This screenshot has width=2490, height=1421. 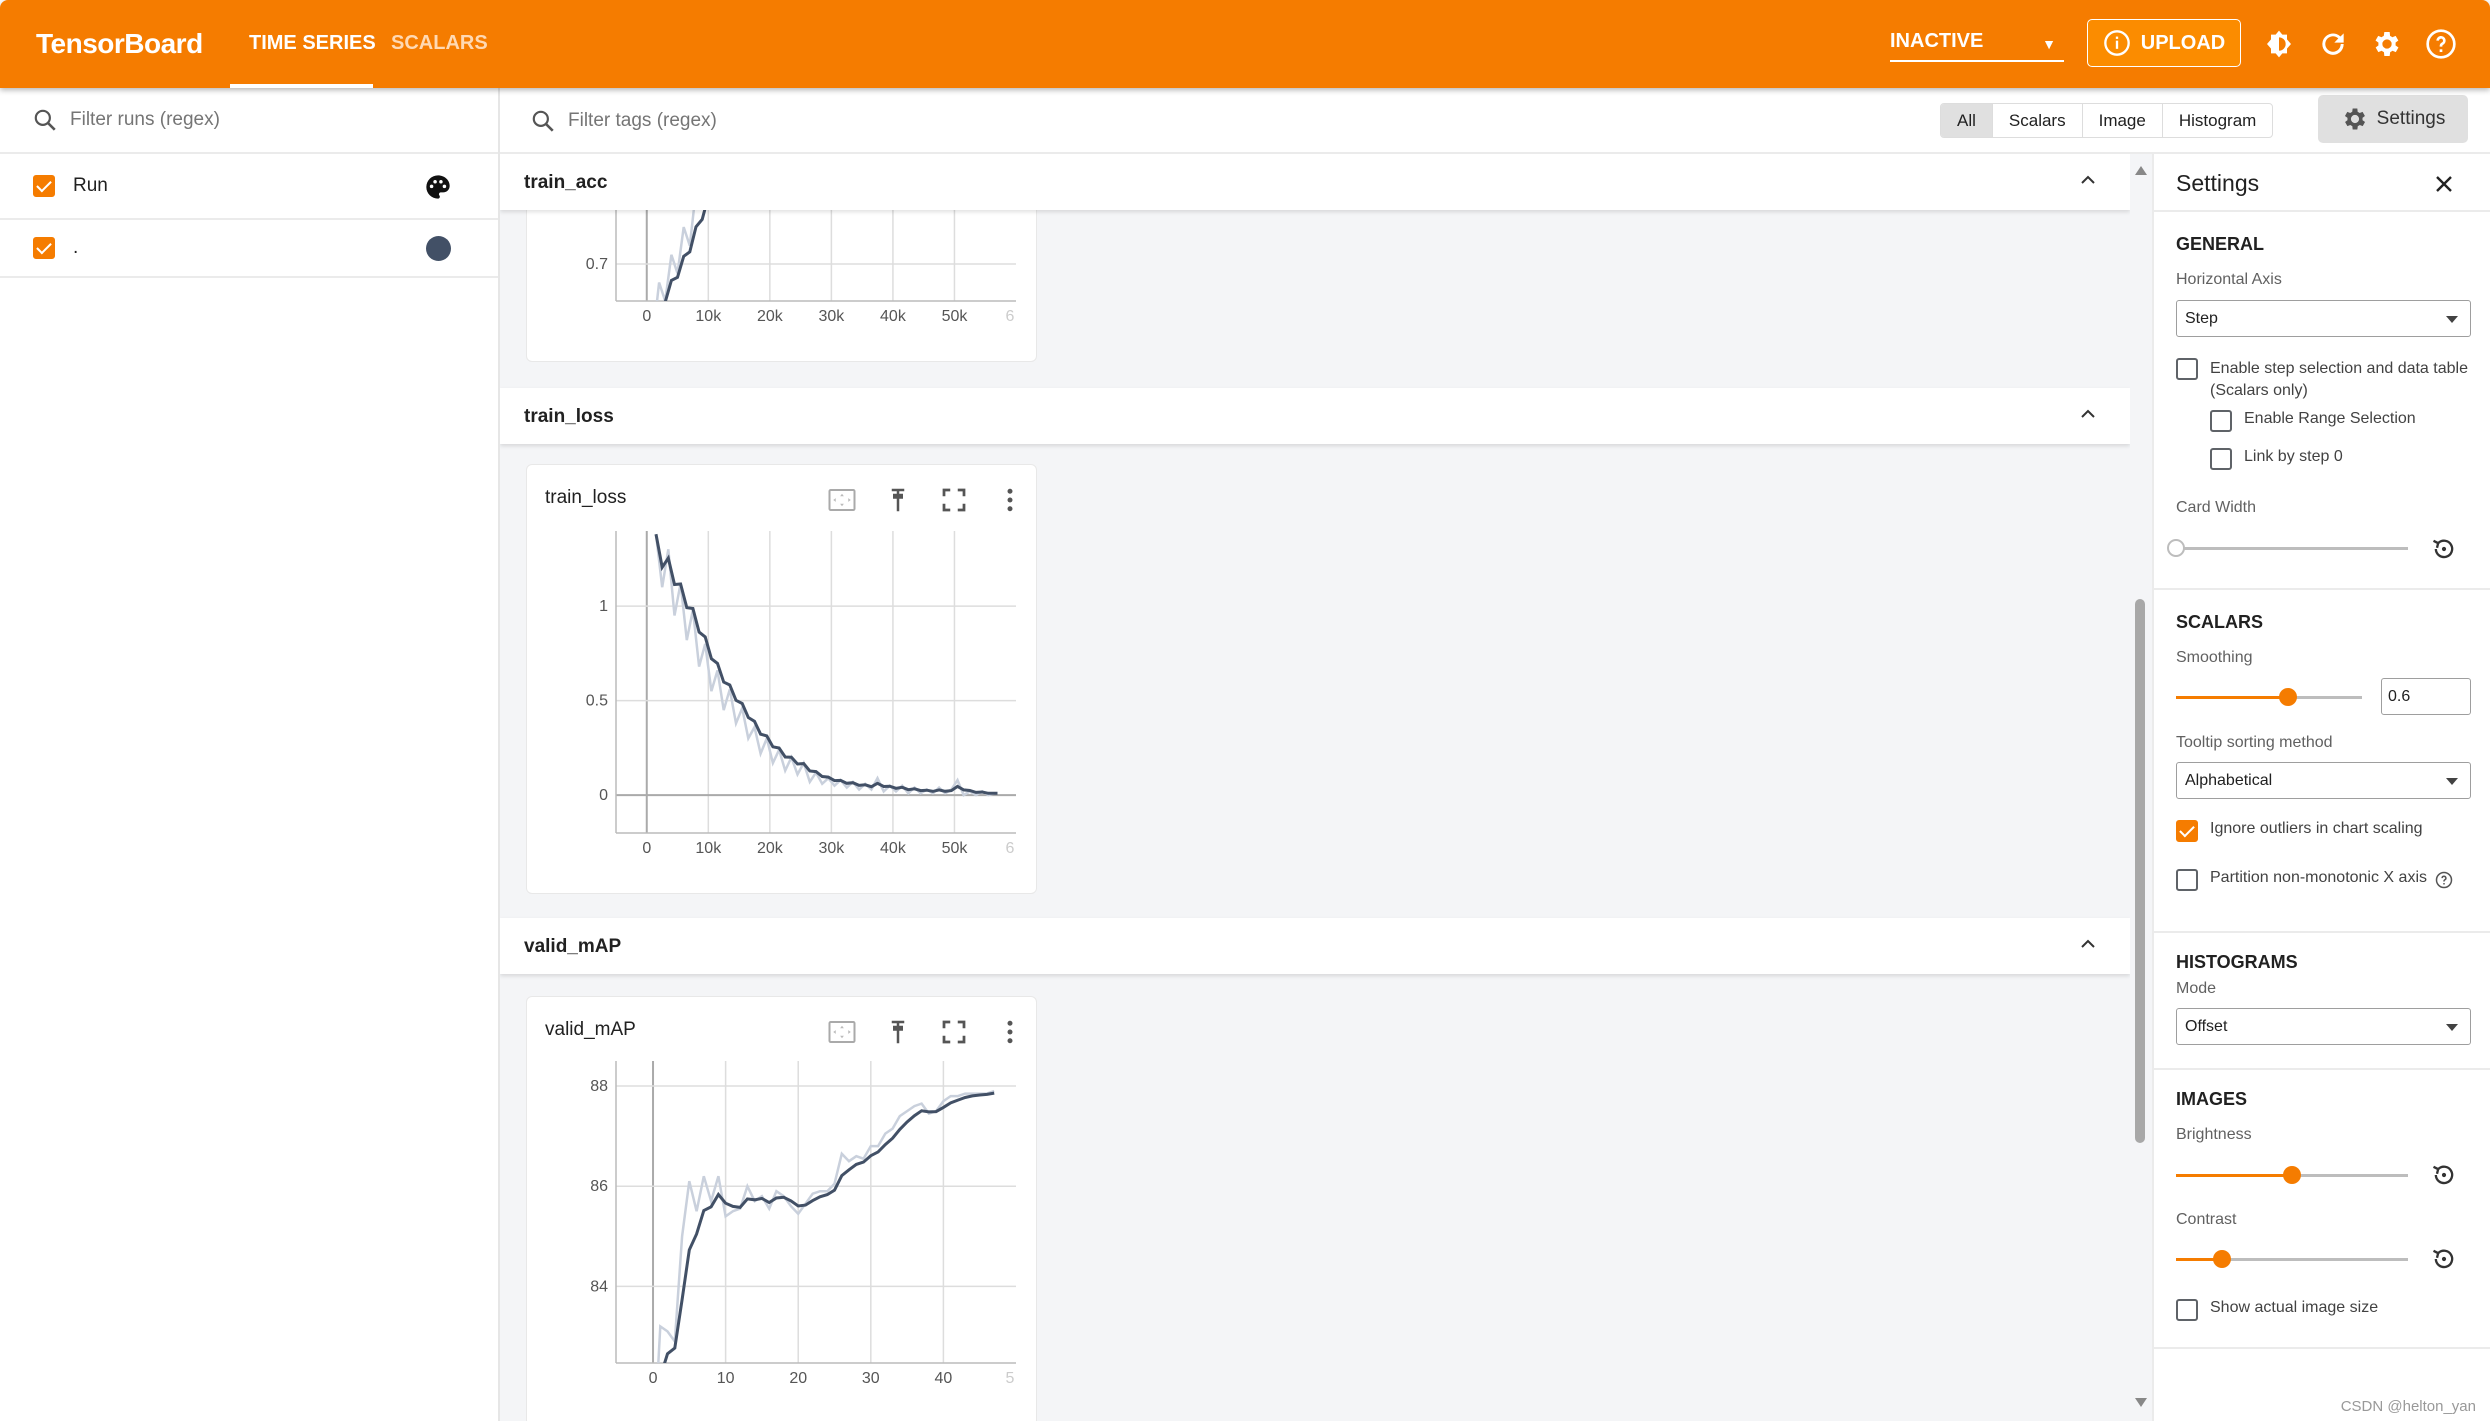 I want to click on type-histogram-button: Histogram, so click(x=2216, y=120).